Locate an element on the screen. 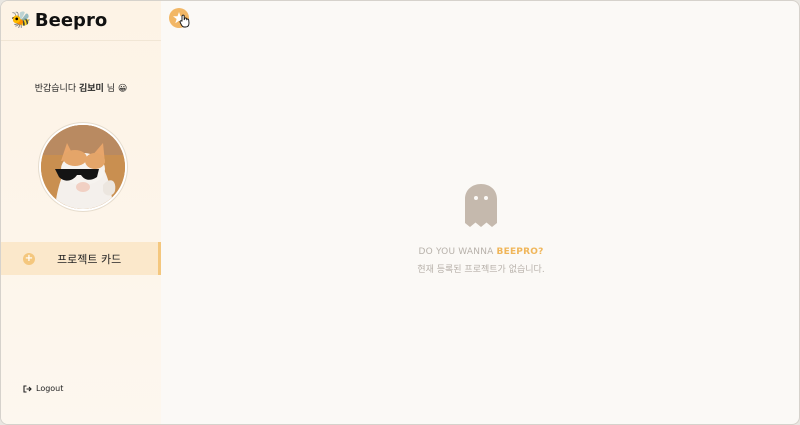  smile-emoji-icon: 😀 is located at coordinates (122, 89).